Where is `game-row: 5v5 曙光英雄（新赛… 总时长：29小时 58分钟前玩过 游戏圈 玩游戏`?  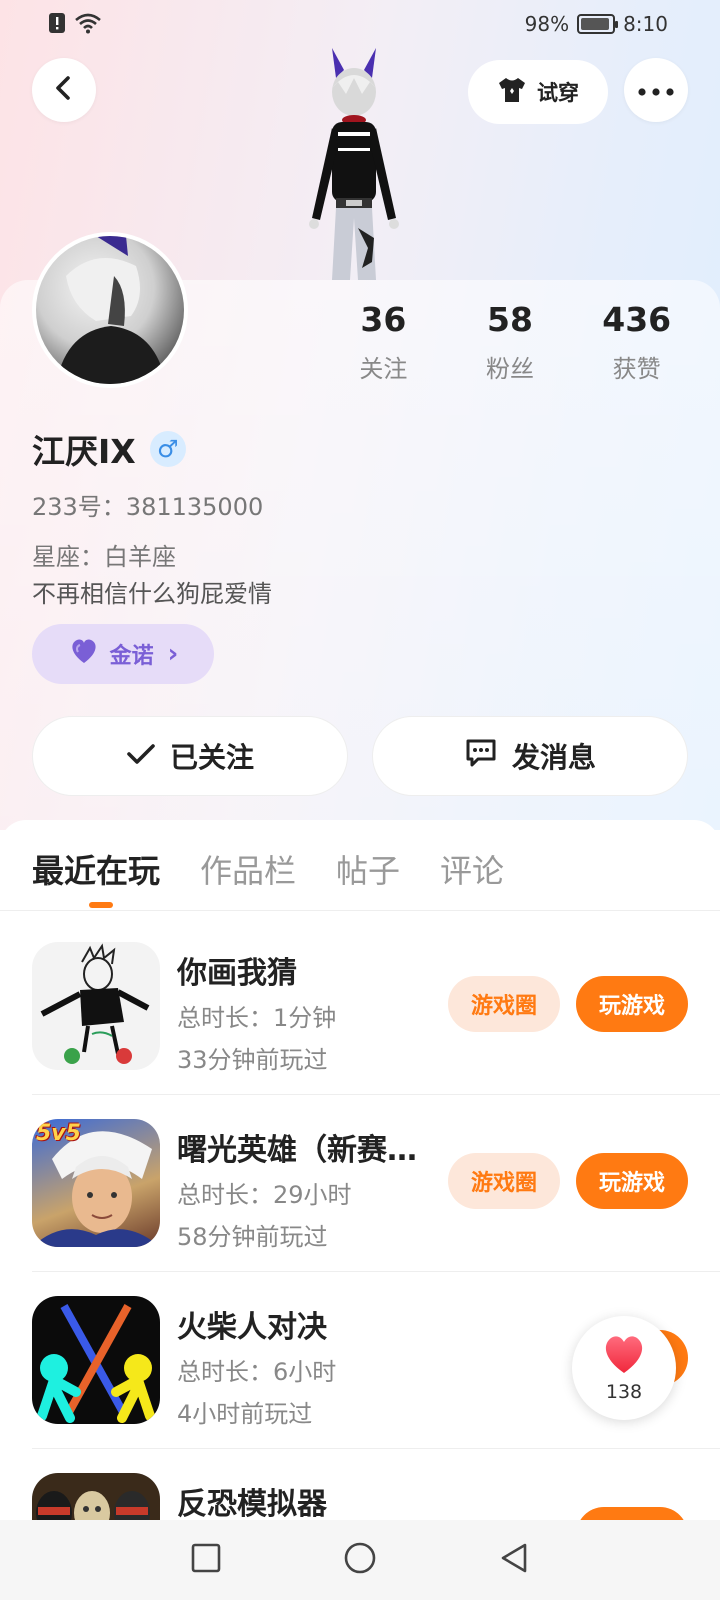
game-row: 5v5 曙光英雄（新赛… 总时长：29小时 58分钟前玩过 游戏圈 玩游戏 is located at coordinates (360, 1185).